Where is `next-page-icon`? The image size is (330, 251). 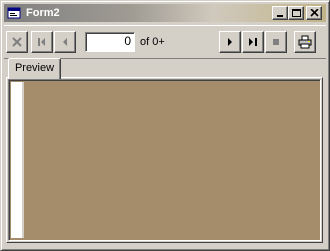 next-page-icon is located at coordinates (230, 42).